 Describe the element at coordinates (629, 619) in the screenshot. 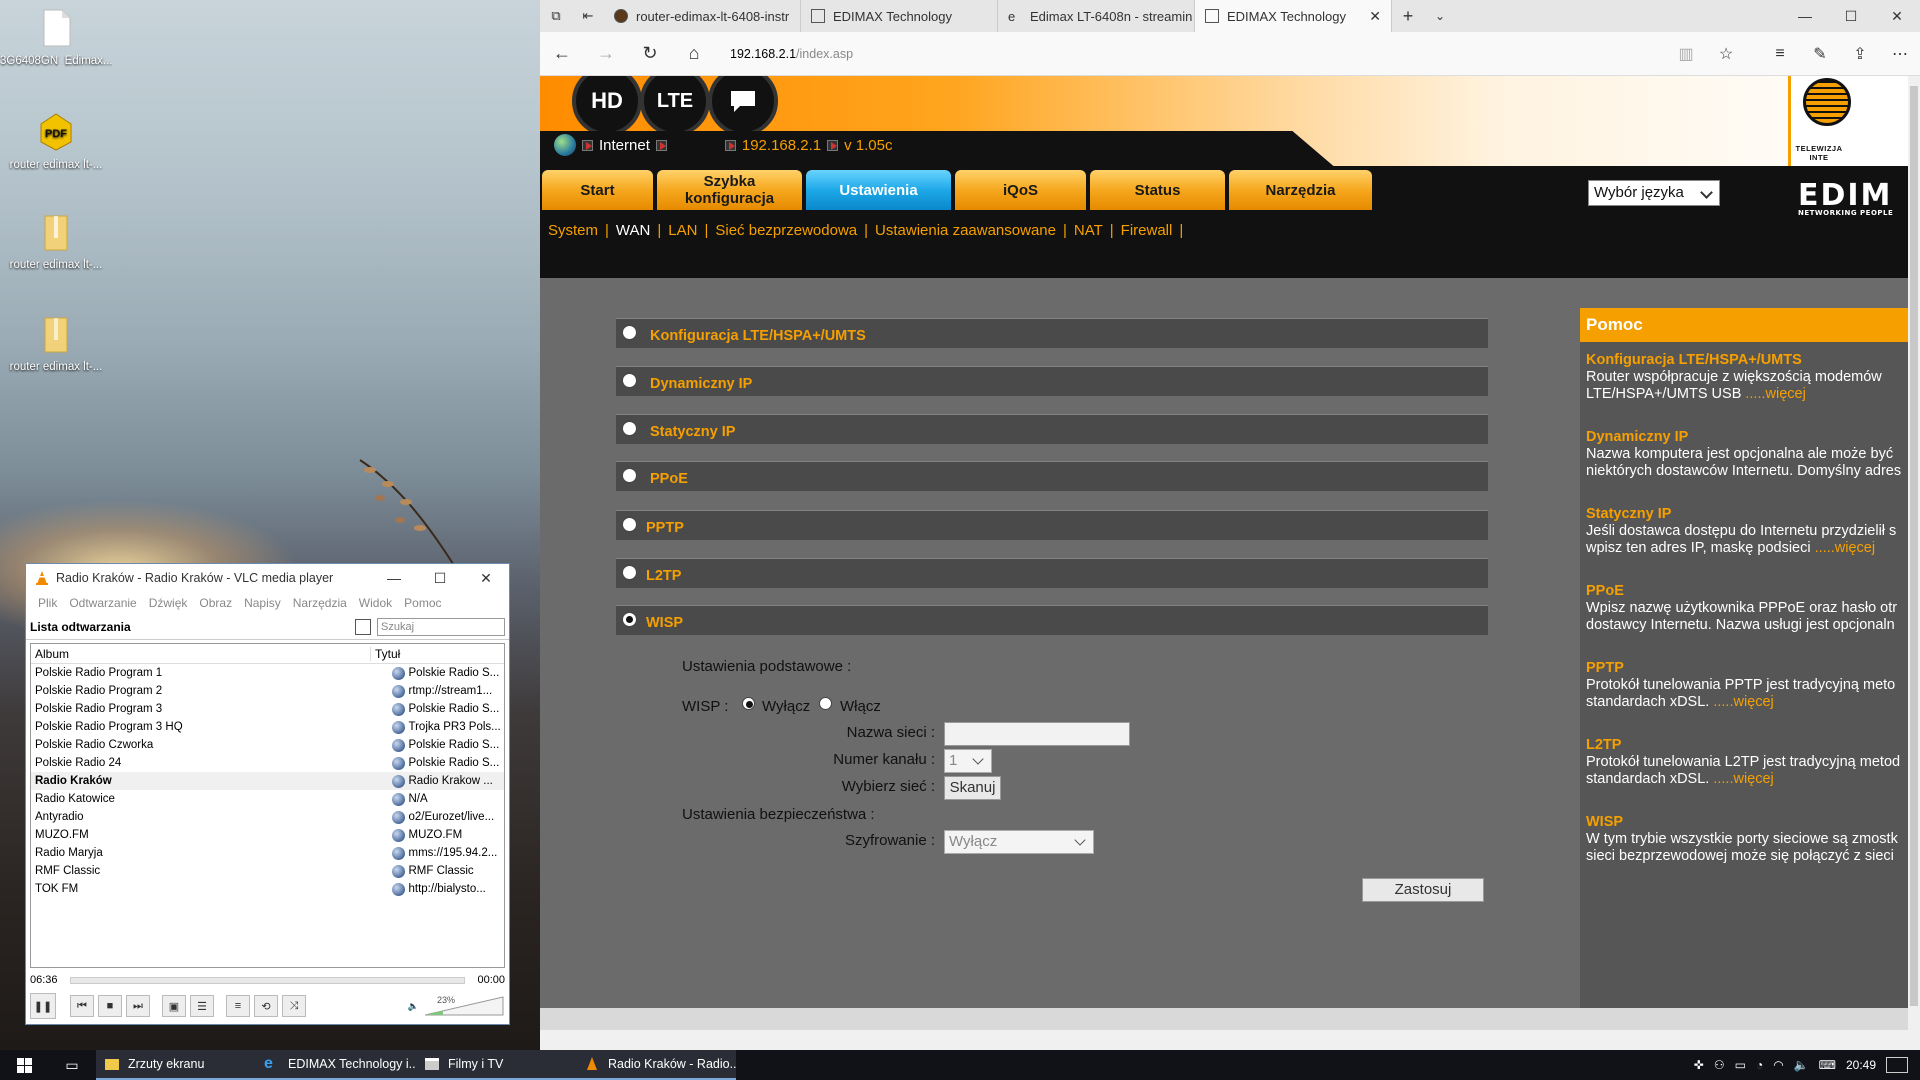

I see `radio-wisp` at that location.